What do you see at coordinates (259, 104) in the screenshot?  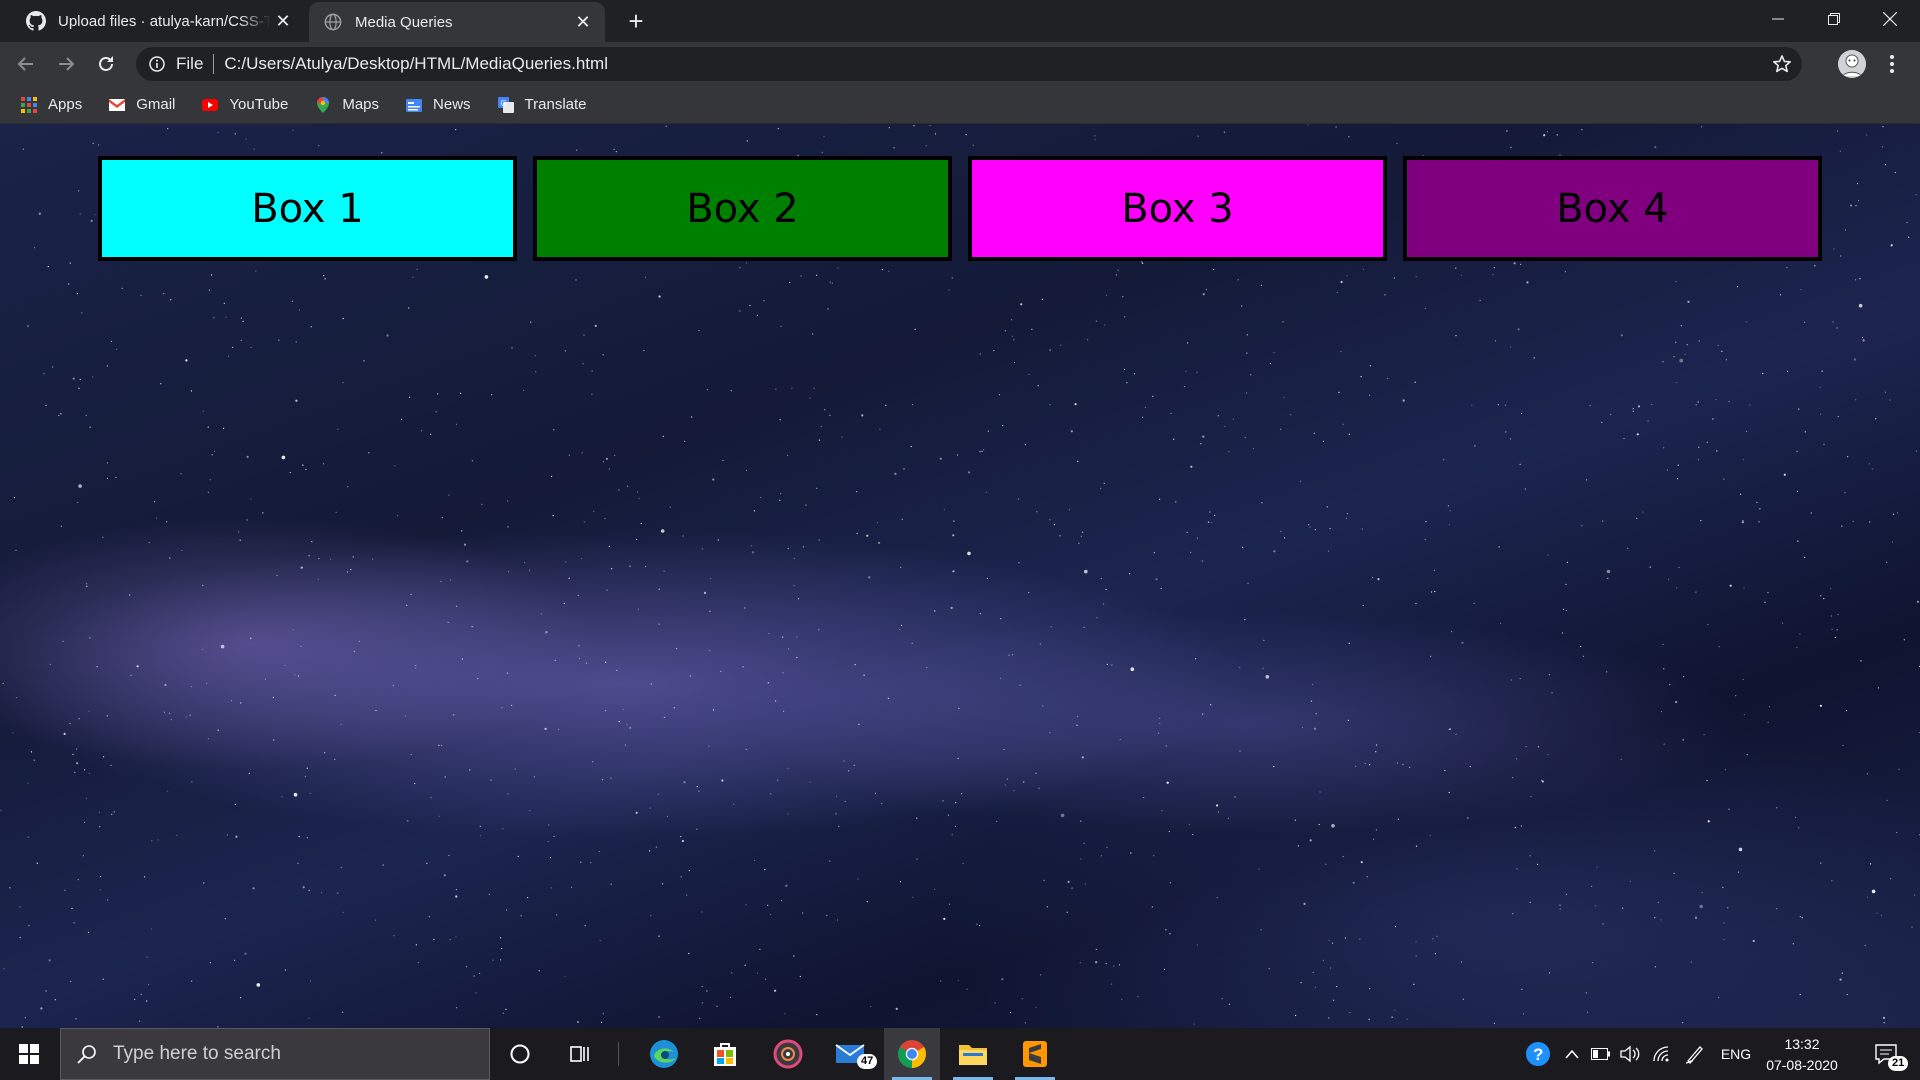 I see `bookmark-label: YouTube` at bounding box center [259, 104].